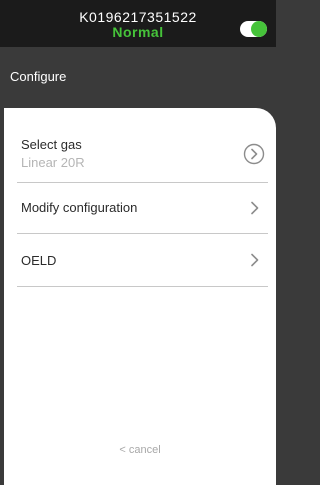  What do you see at coordinates (140, 450) in the screenshot?
I see `cancel-link: < cancel` at bounding box center [140, 450].